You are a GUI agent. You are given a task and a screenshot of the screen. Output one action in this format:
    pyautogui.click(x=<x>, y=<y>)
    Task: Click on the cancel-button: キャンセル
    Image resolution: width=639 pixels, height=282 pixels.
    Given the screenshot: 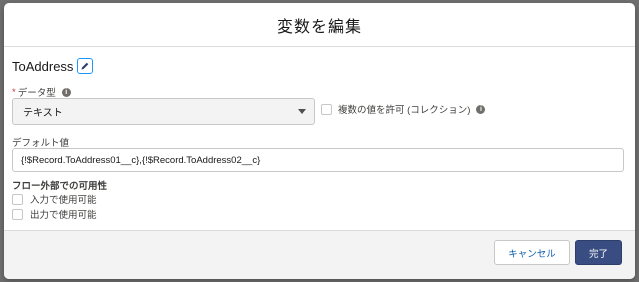 What is the action you would take?
    pyautogui.click(x=532, y=252)
    